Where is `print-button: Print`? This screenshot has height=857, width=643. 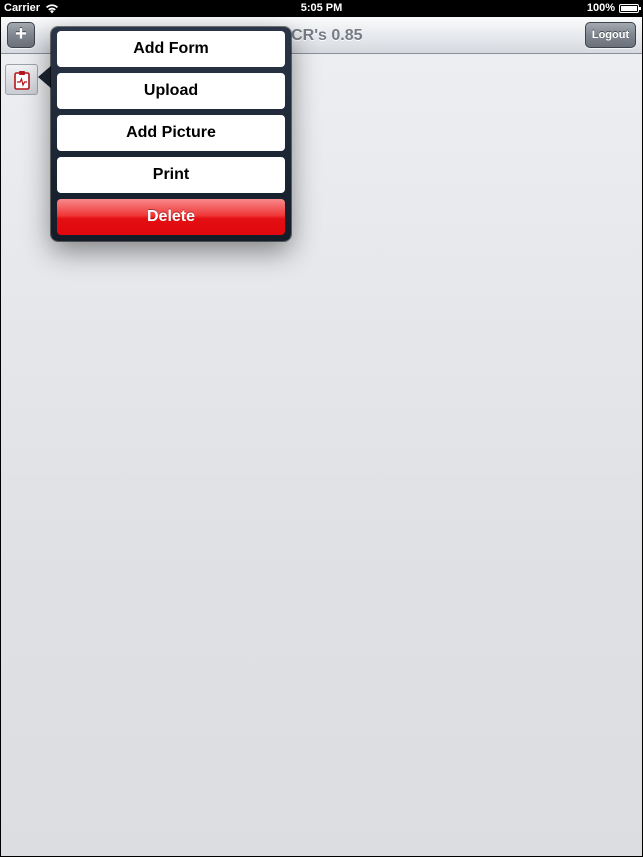 print-button: Print is located at coordinates (171, 175).